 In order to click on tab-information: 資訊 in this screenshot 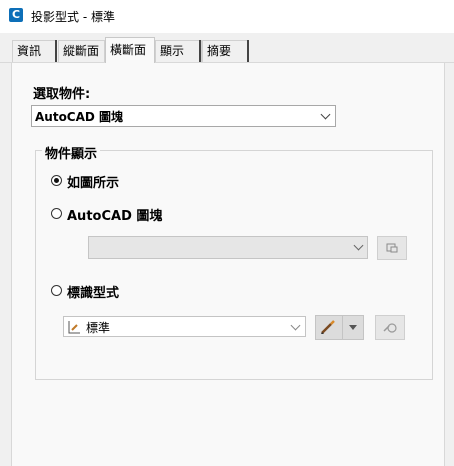, I will do `click(34, 51)`.